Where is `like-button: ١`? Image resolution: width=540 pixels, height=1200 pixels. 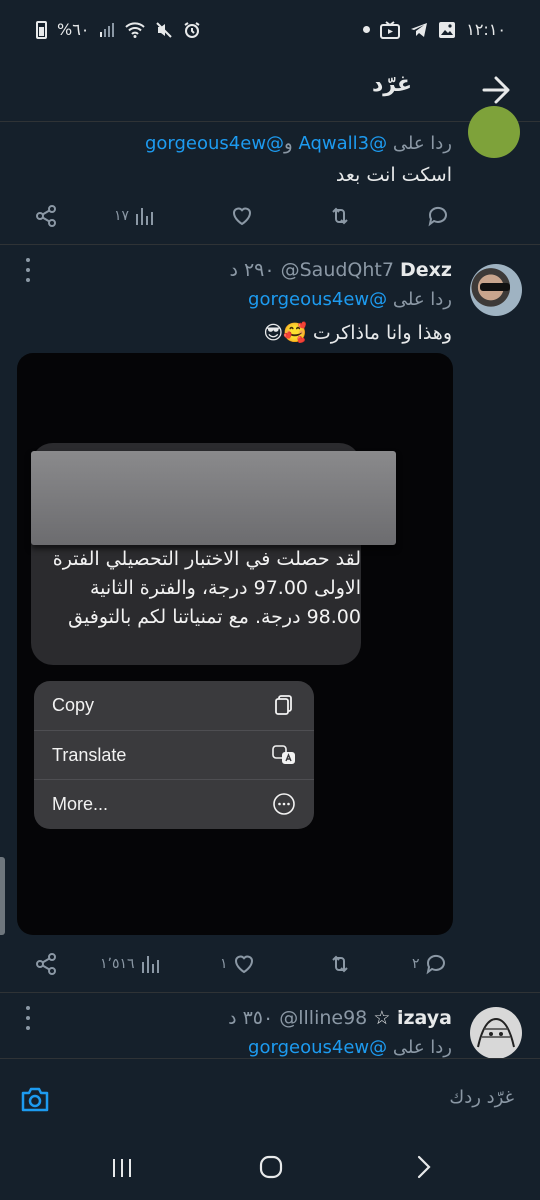 like-button: ١ is located at coordinates (238, 964).